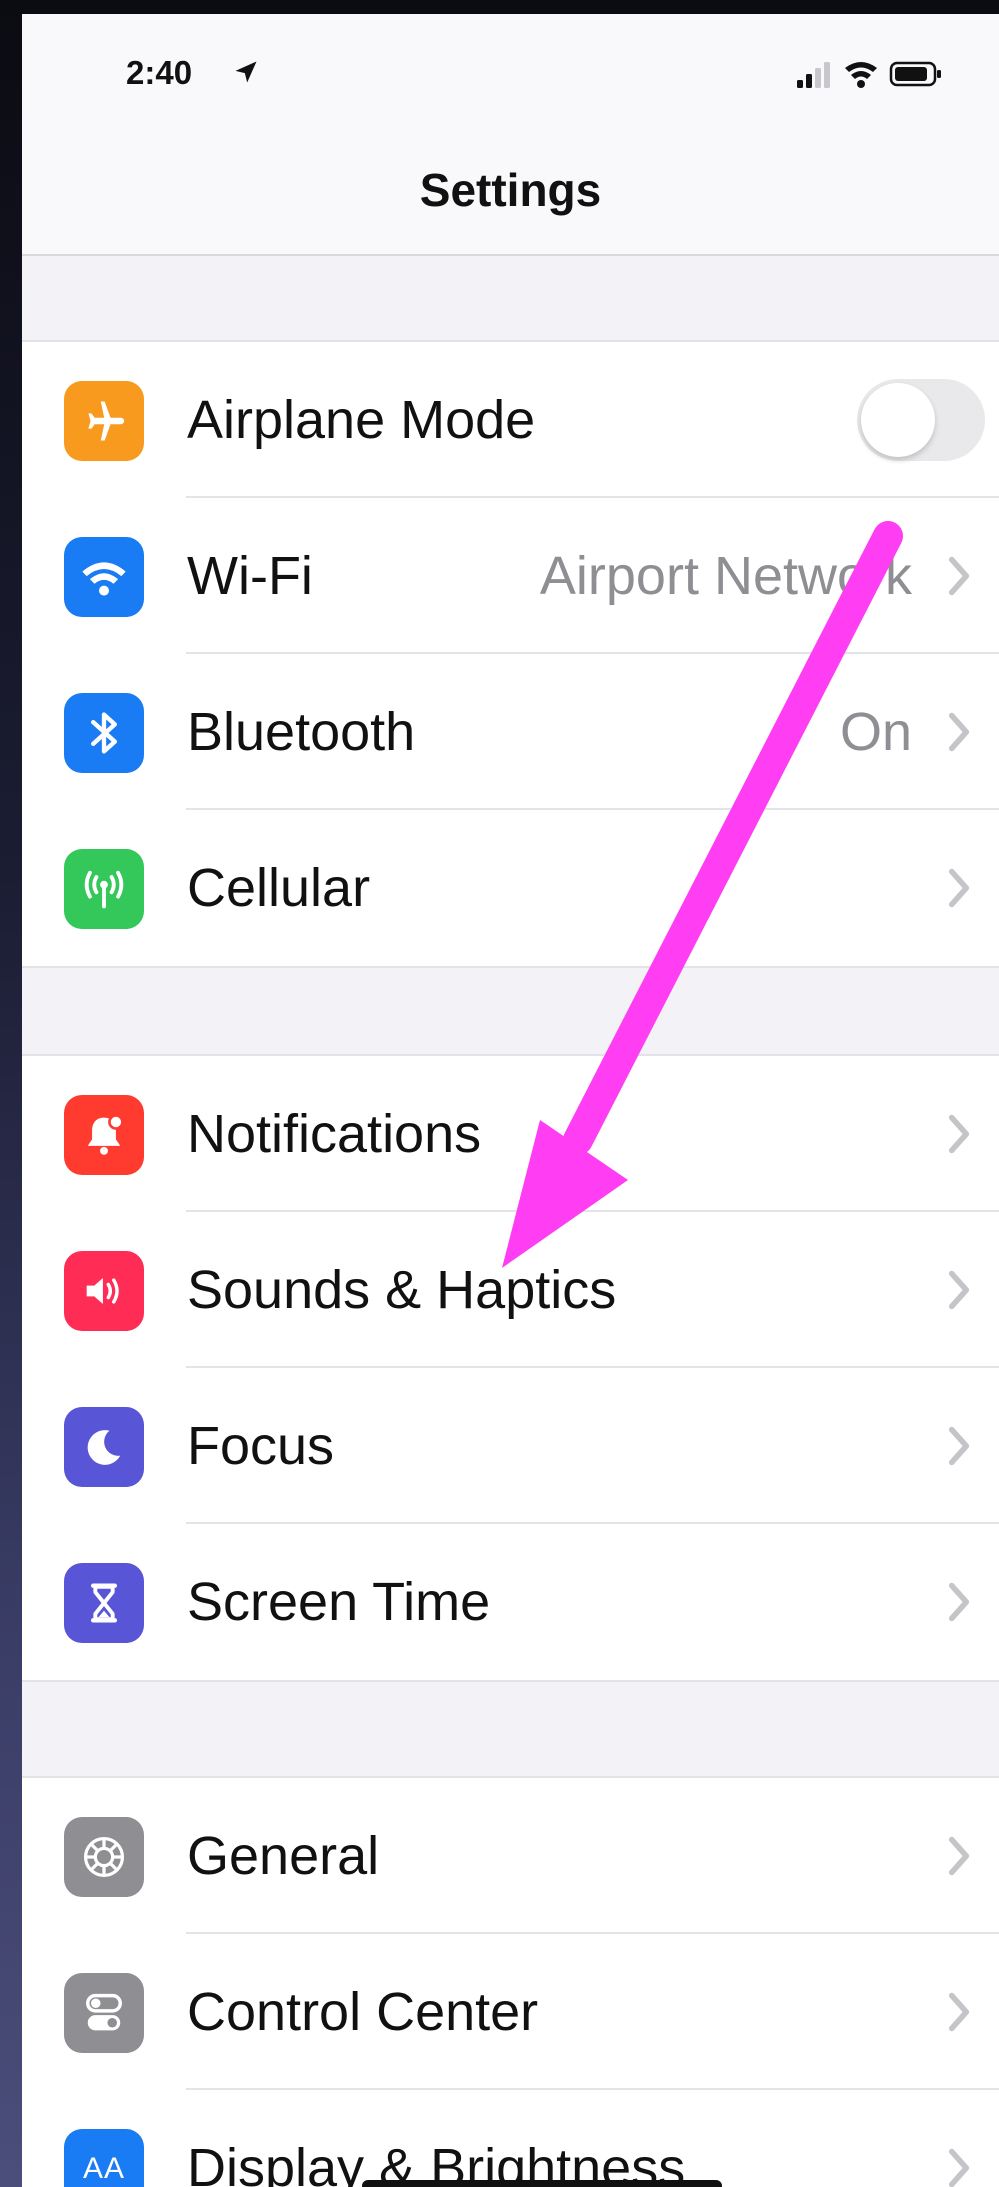  I want to click on navigation-bar: Settings, so click(510, 187).